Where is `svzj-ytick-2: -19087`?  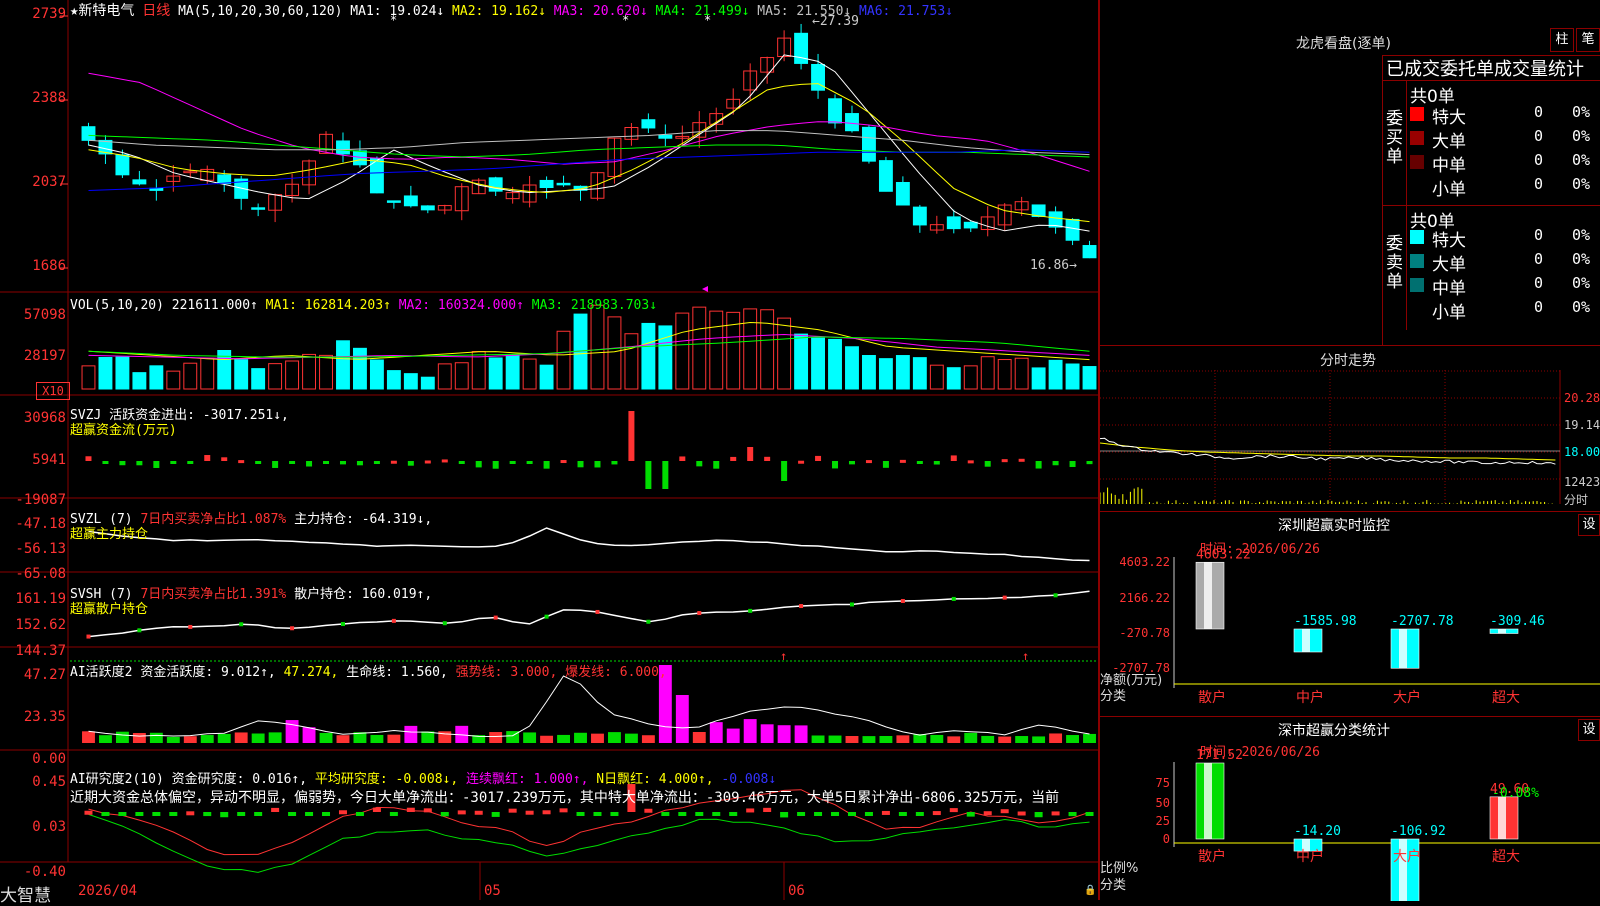
svzj-ytick-2: -19087 is located at coordinates (40, 500).